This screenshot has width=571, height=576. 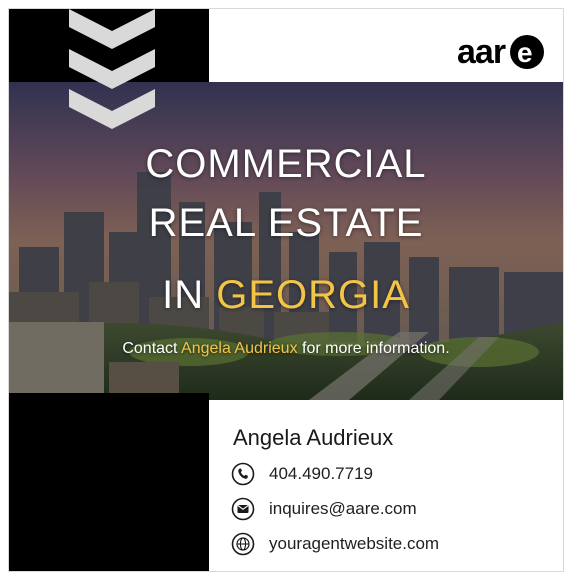 What do you see at coordinates (354, 543) in the screenshot?
I see `website-url: youragentwebsite.com` at bounding box center [354, 543].